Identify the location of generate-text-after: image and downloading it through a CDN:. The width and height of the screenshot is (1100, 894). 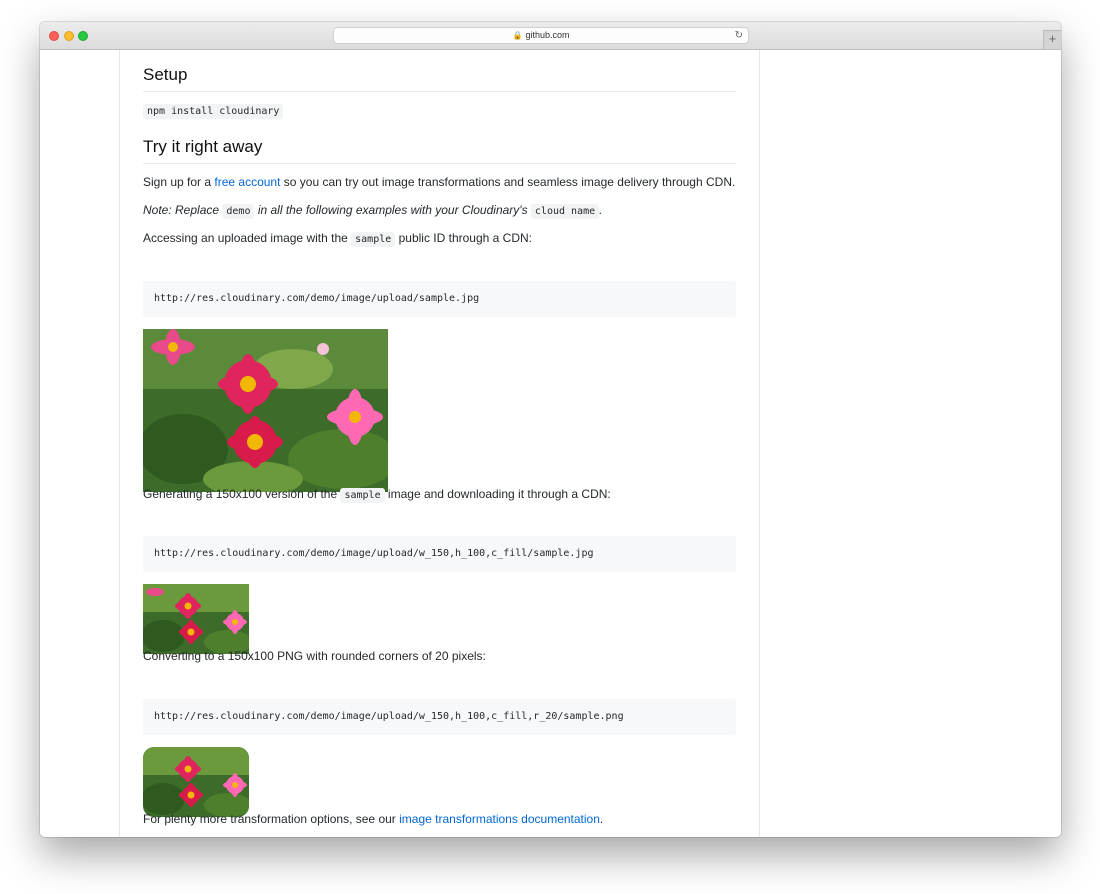
(497, 494).